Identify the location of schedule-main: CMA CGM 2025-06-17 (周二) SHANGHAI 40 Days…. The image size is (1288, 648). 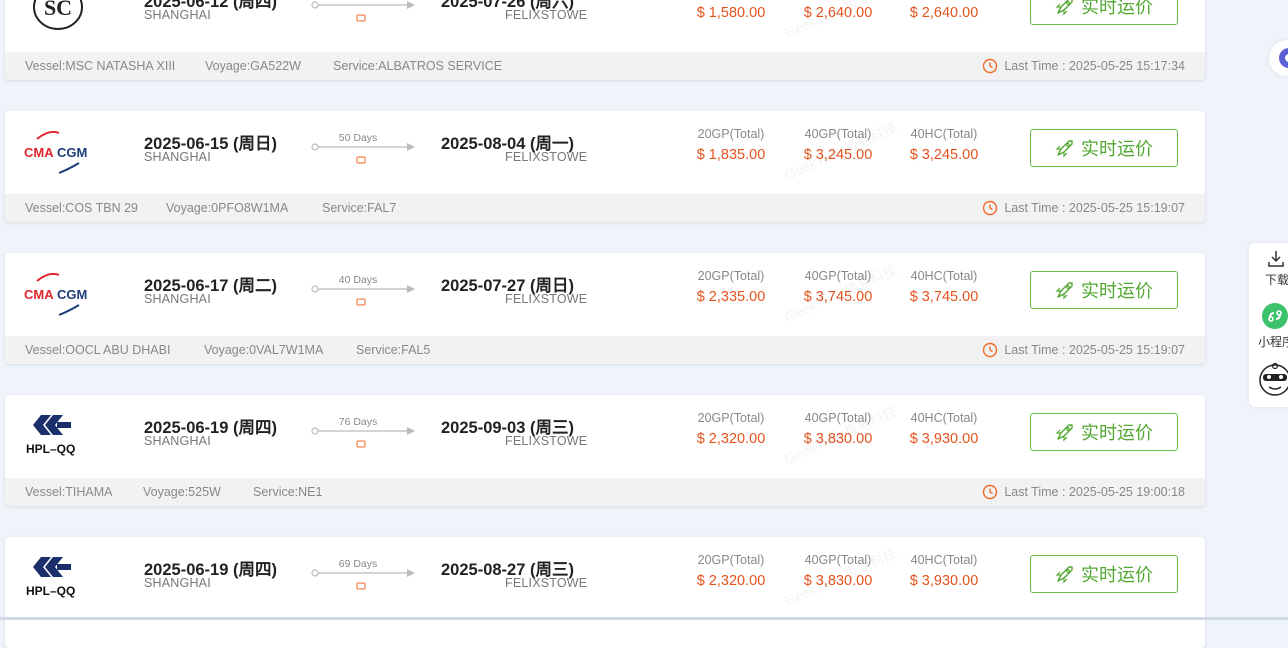
(605, 294).